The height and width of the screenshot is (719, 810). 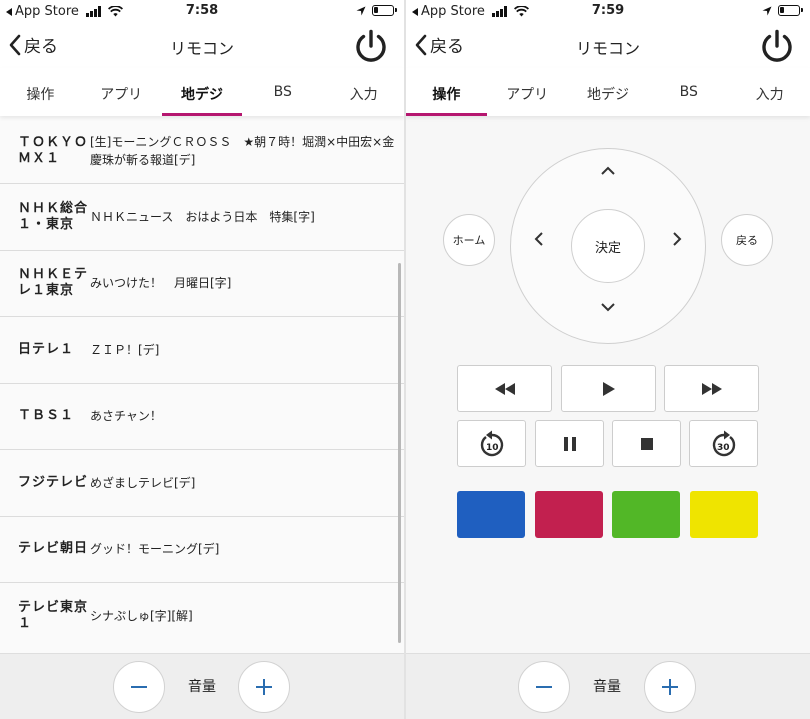 What do you see at coordinates (469, 240) in the screenshot?
I see `home-button: ホーム` at bounding box center [469, 240].